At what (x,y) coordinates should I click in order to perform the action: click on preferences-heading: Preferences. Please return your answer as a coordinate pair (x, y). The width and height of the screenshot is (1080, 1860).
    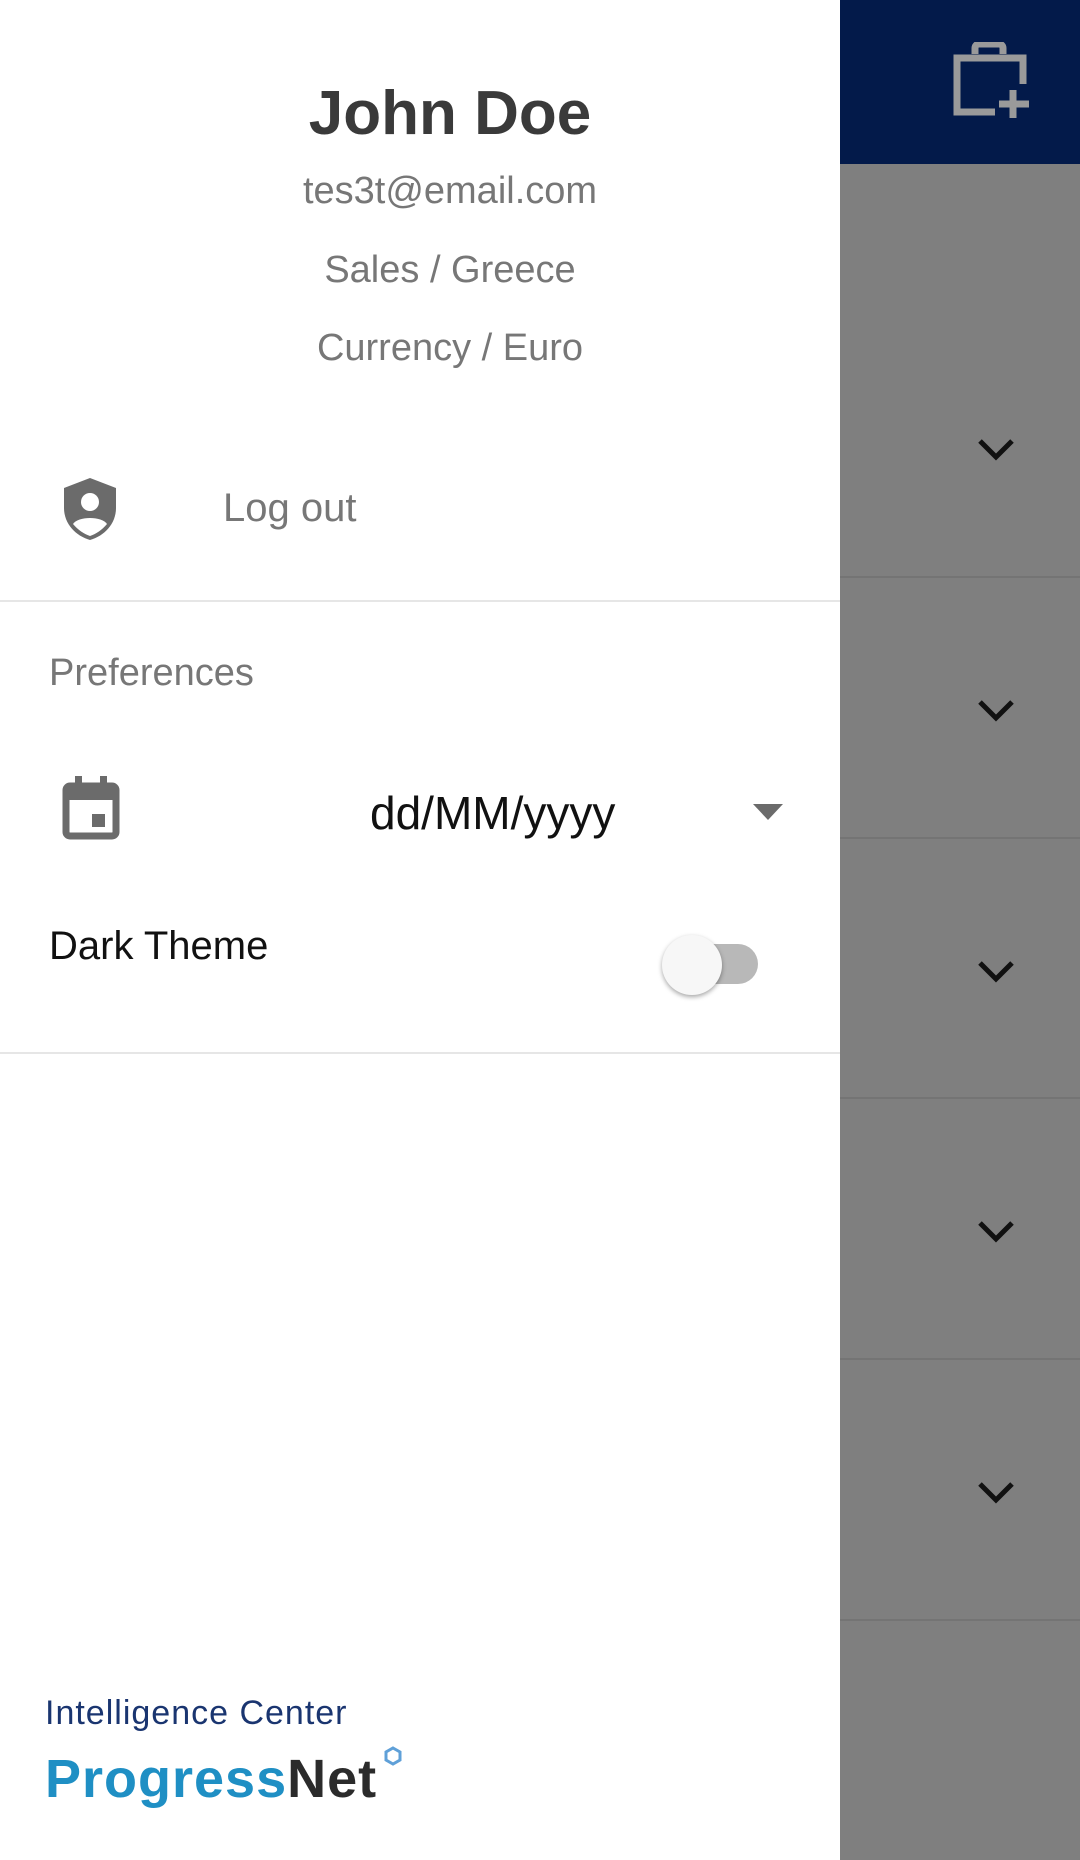
    Looking at the image, I should click on (151, 673).